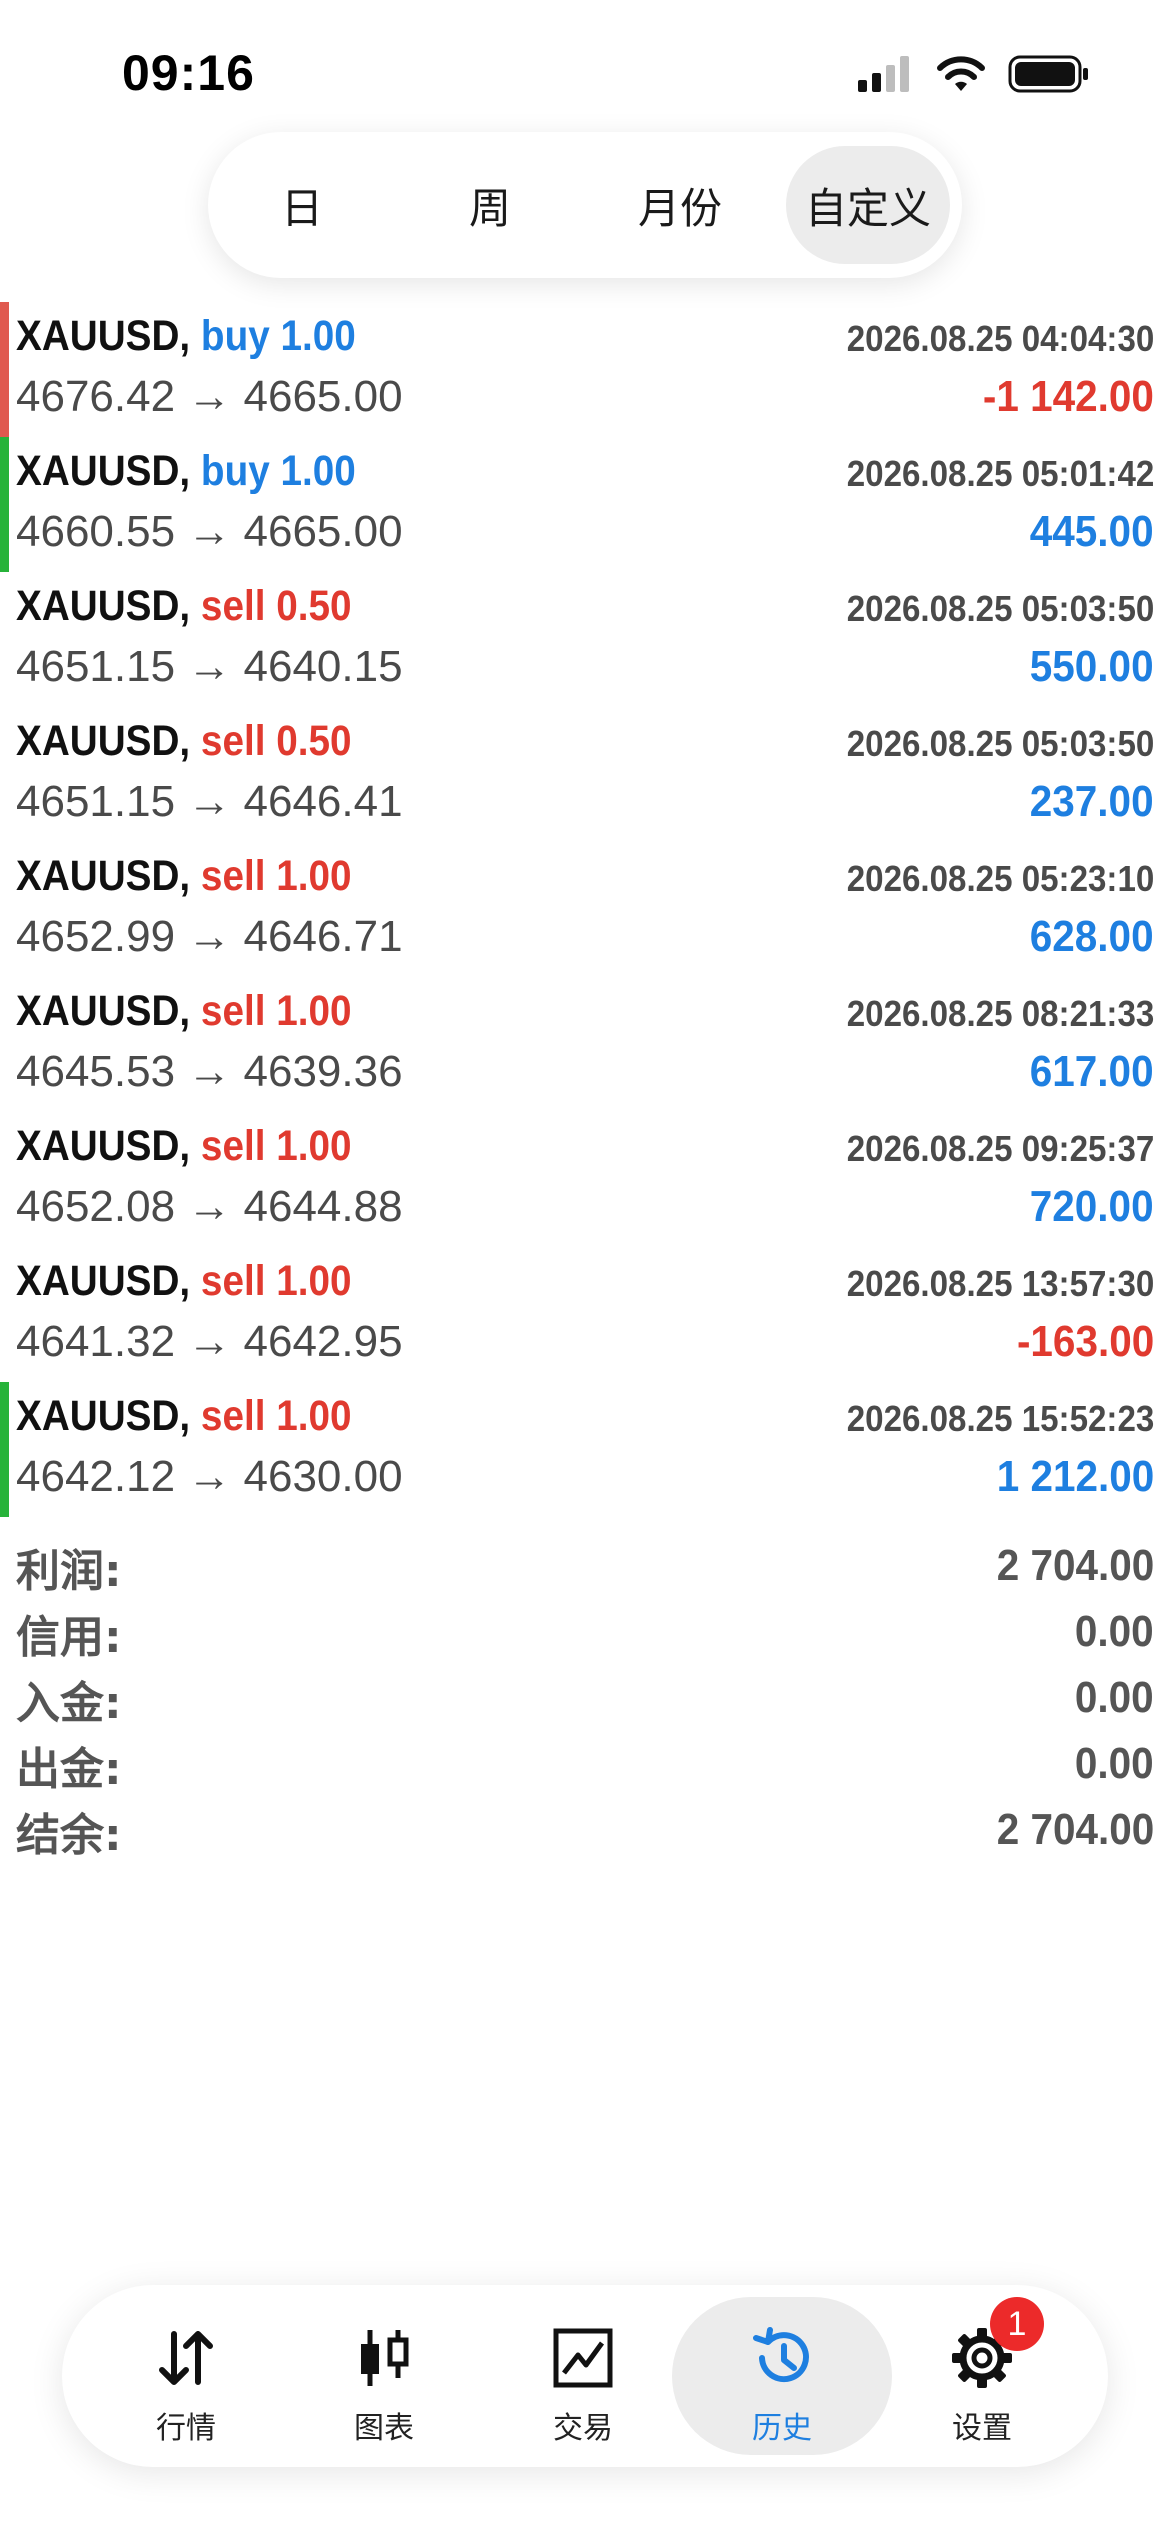  What do you see at coordinates (209, 1071) in the screenshot?
I see `trade-prices: 4645.53 → 4639.36` at bounding box center [209, 1071].